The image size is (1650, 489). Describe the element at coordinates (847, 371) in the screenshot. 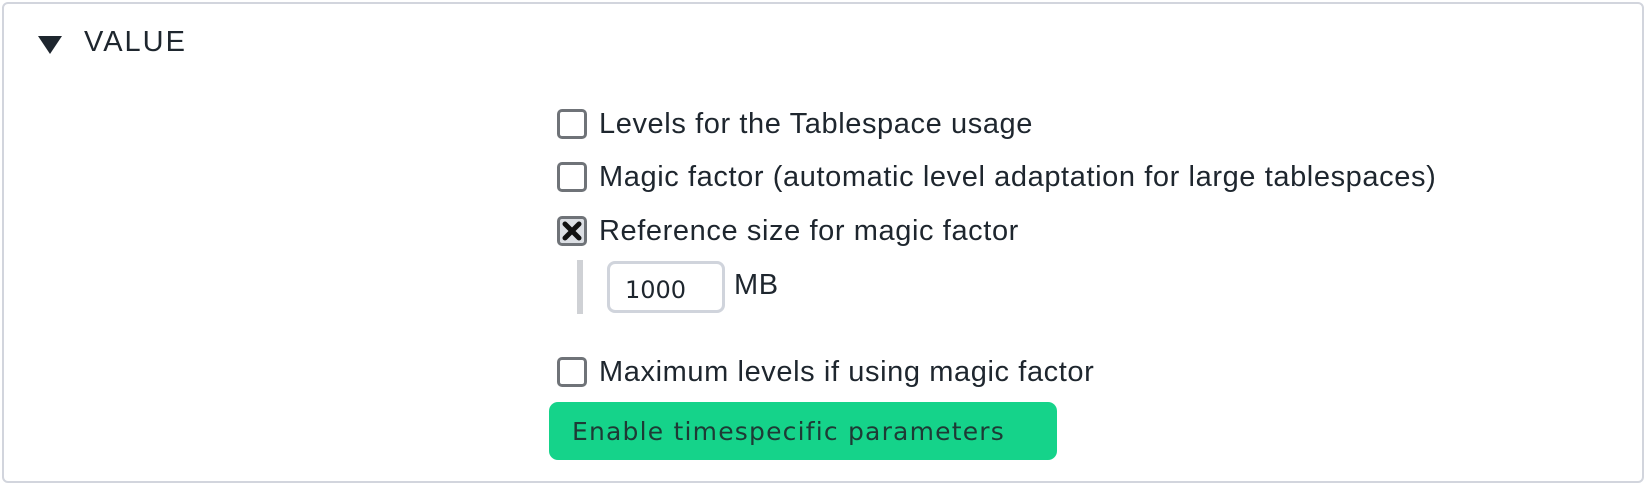

I see `option-label: Maximum levels if using magic factor` at that location.